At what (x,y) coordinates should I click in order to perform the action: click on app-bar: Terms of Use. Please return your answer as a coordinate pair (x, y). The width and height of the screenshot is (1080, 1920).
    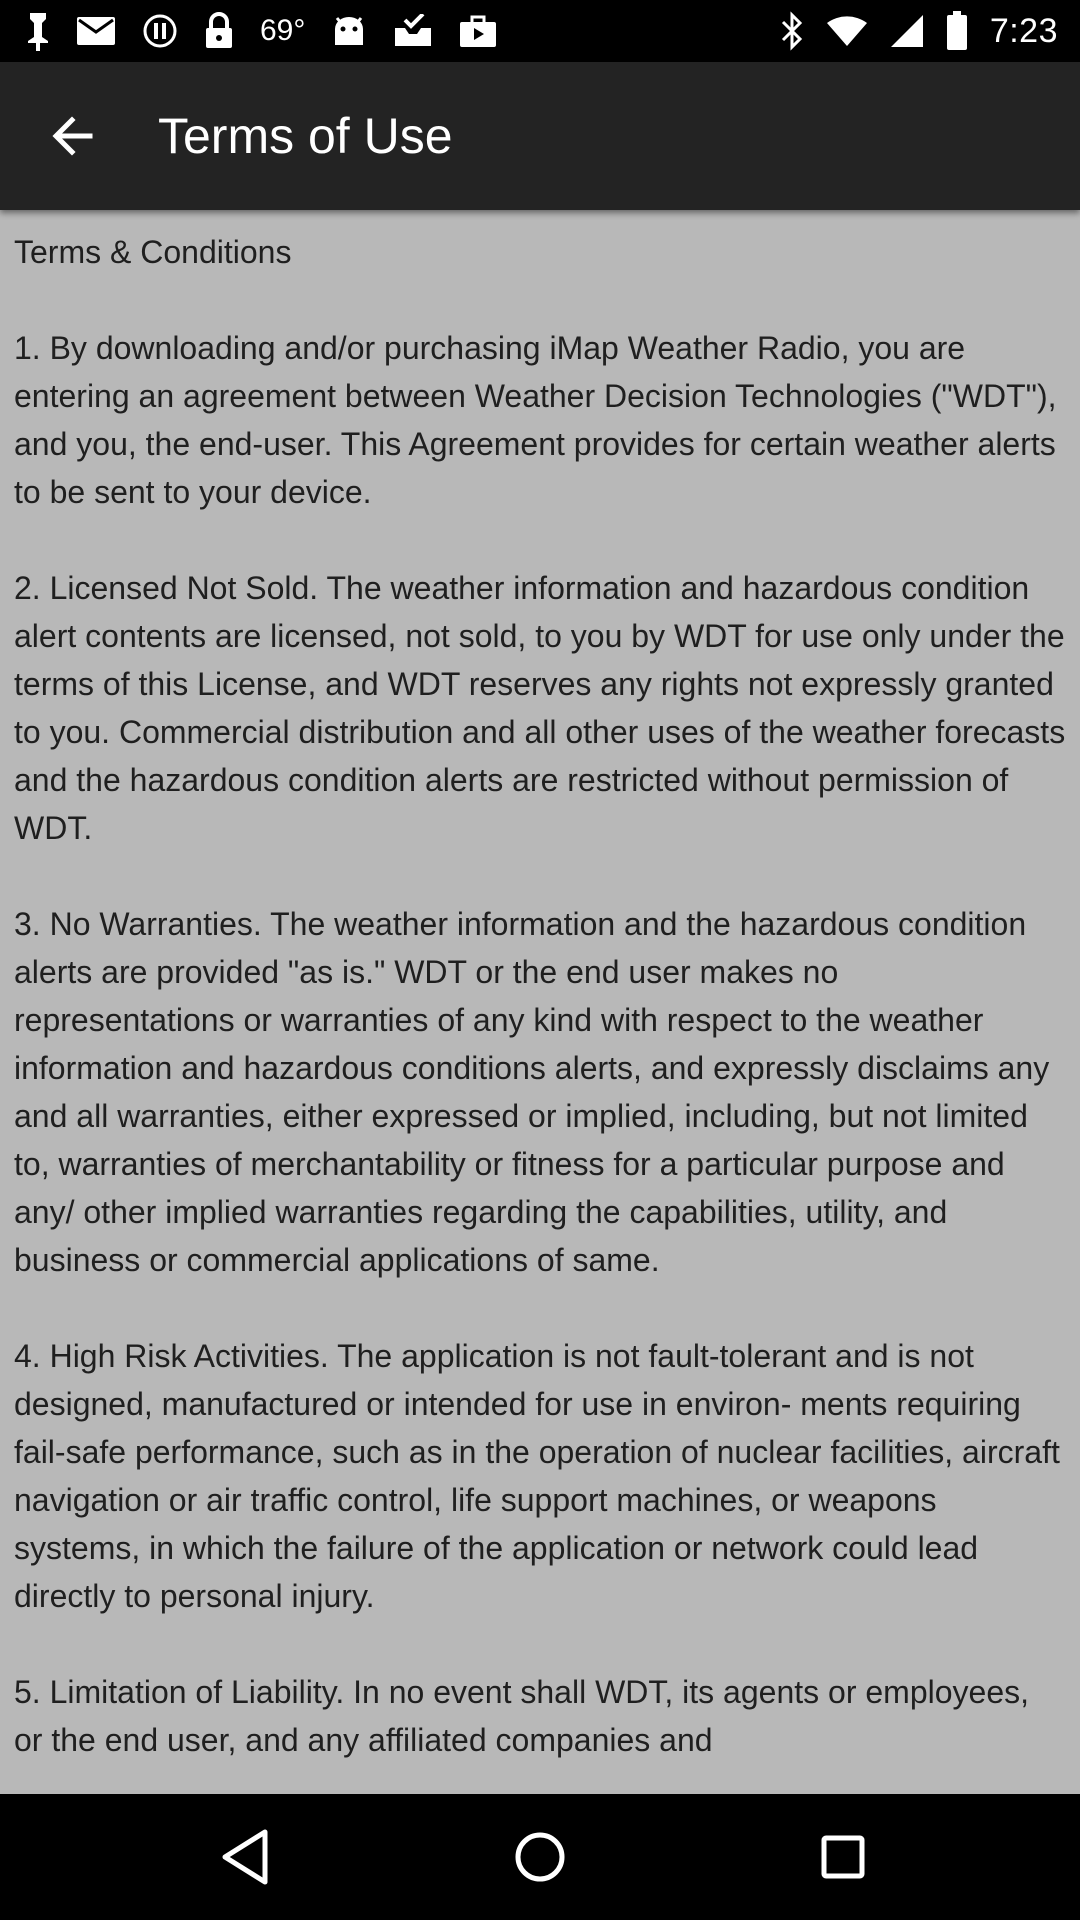
    Looking at the image, I should click on (540, 136).